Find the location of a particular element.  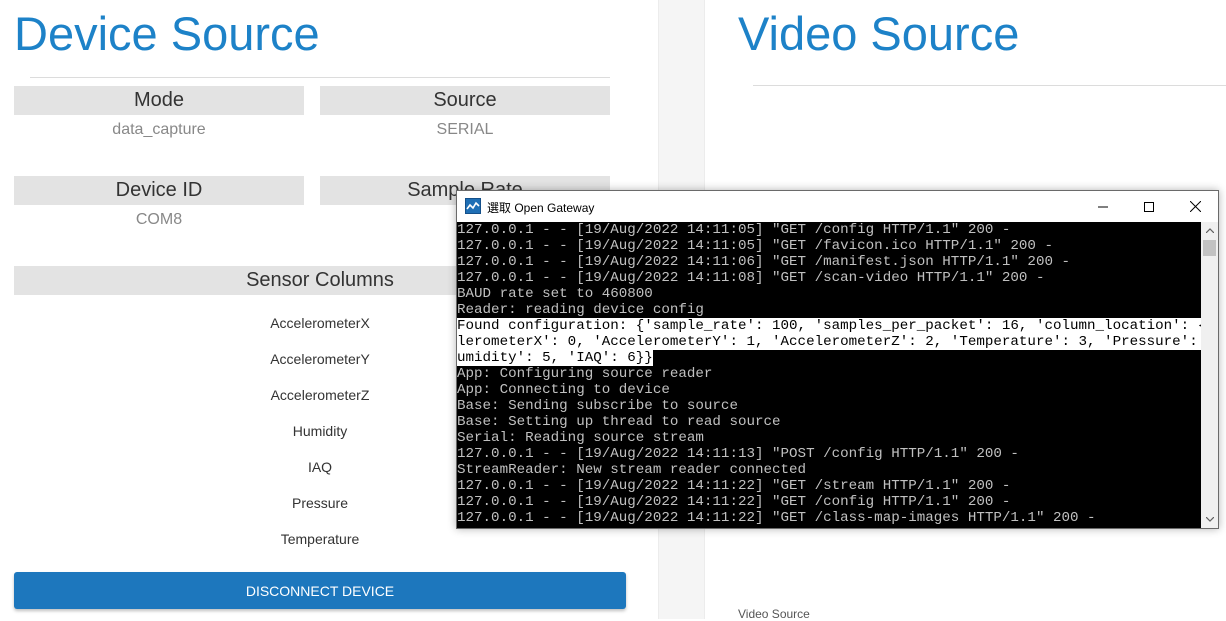

console-line: Serial: Reading source stream is located at coordinates (580, 438).